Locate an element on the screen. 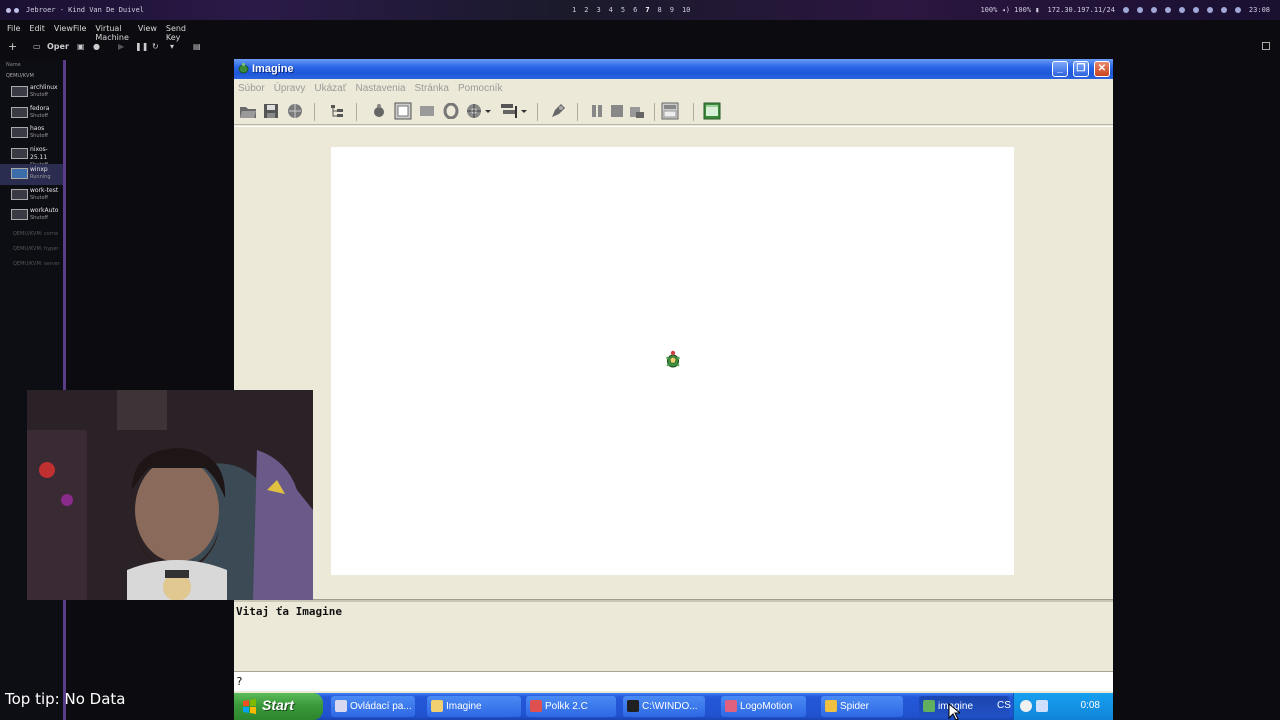 Image resolution: width=1280 pixels, height=720 pixels. fullscreen-icon is located at coordinates (1266, 46).